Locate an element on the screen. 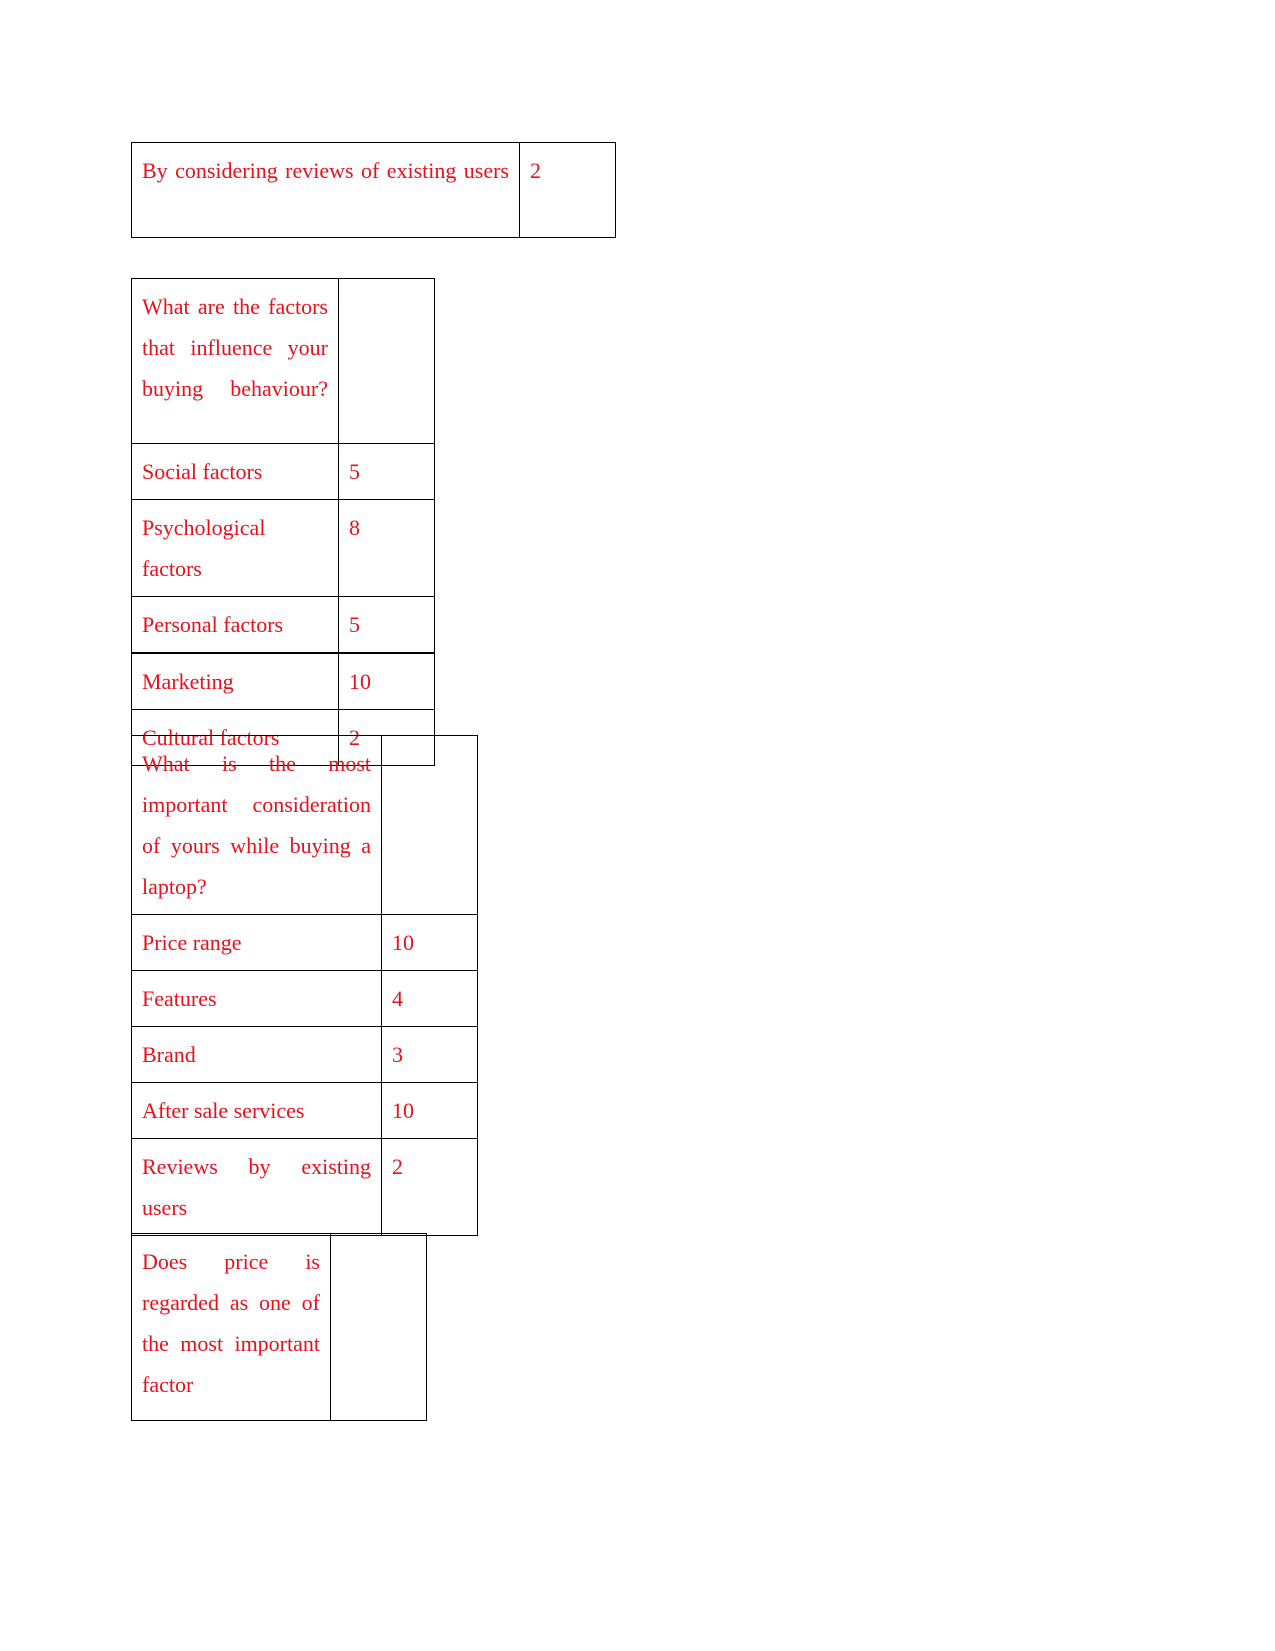 The image size is (1275, 1651). table-row: Psychological factors 8 is located at coordinates (283, 548).